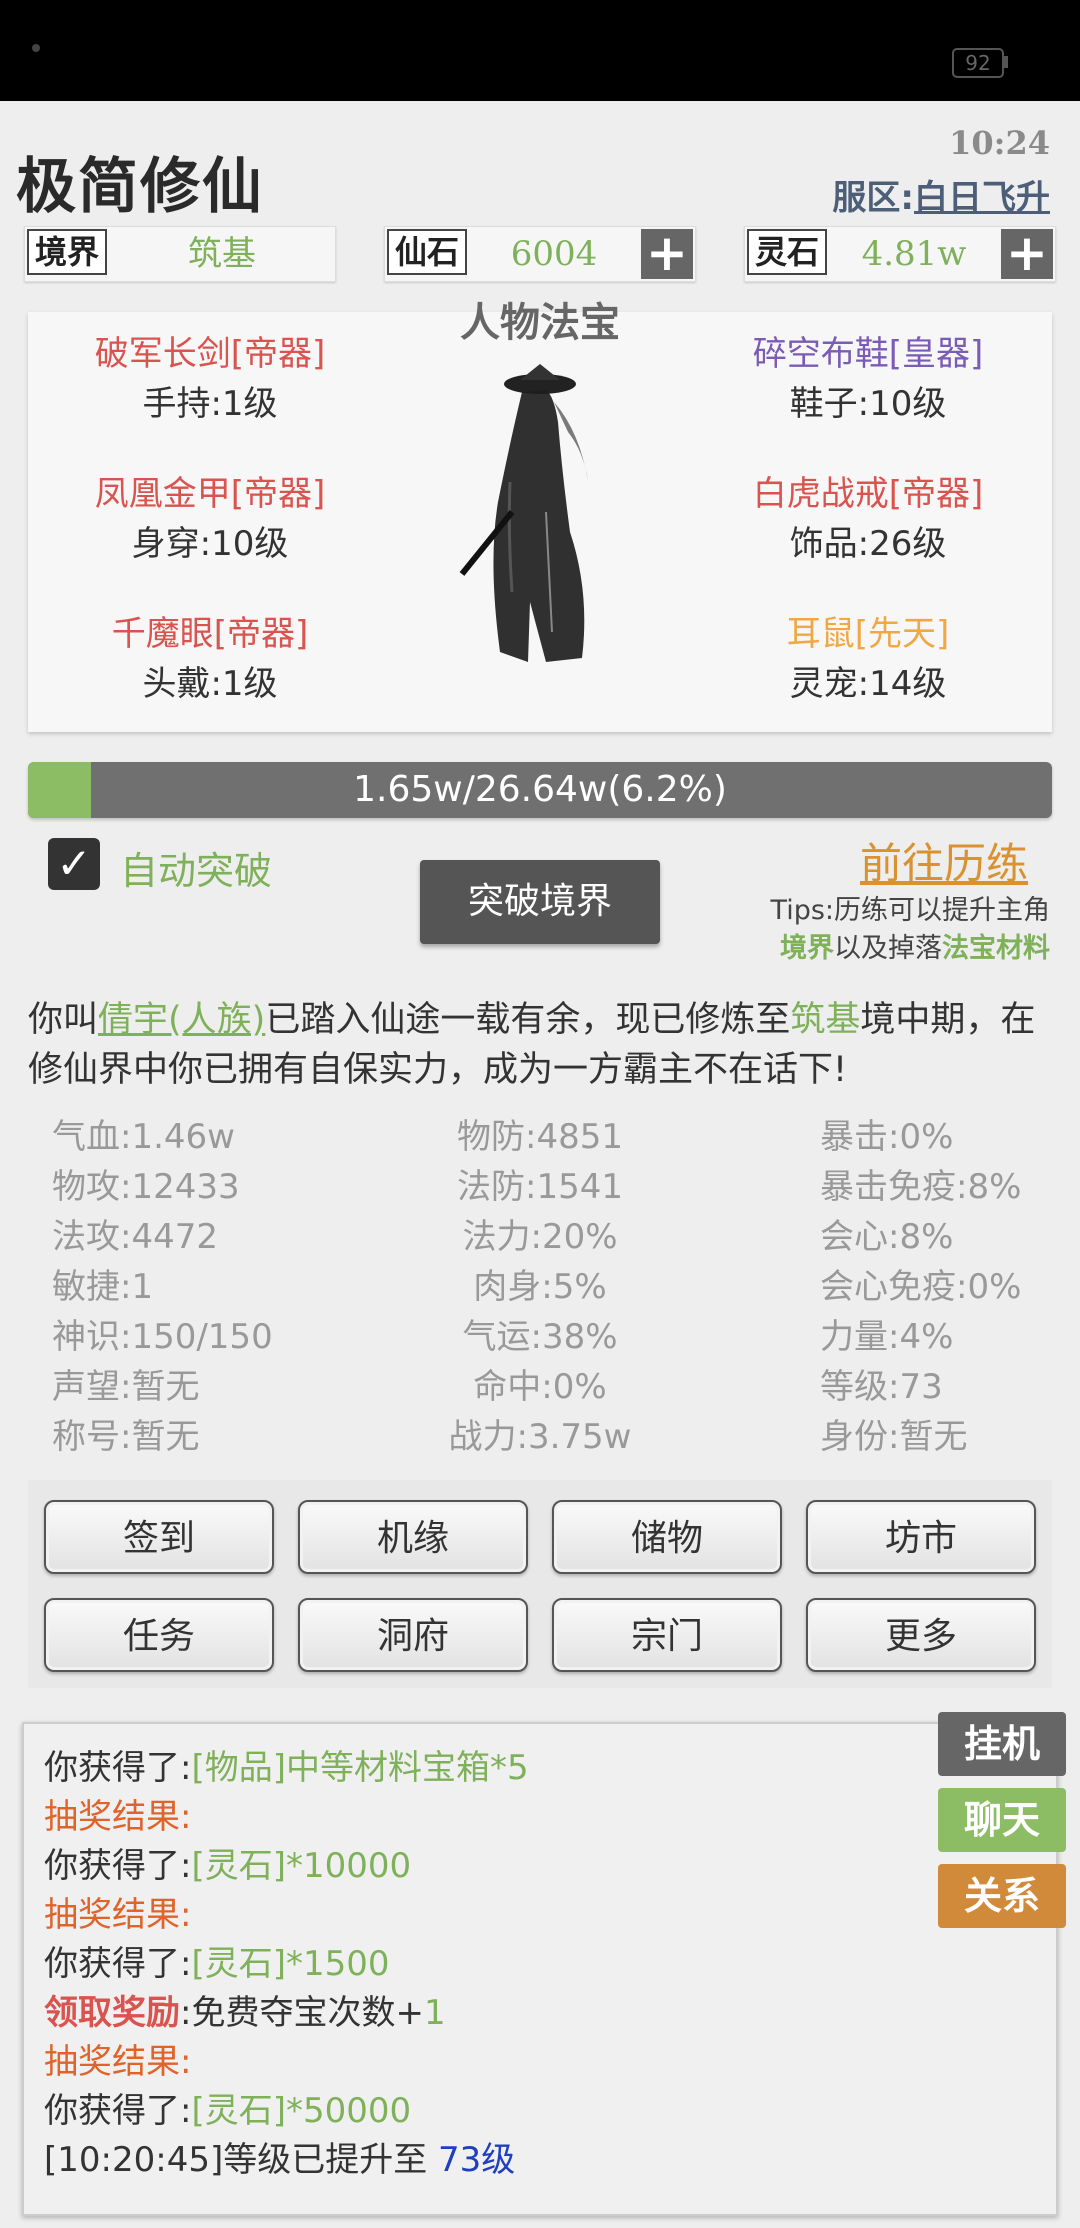 Image resolution: width=1080 pixels, height=2228 pixels. I want to click on realm-box: 境界 筑基, so click(180, 254).